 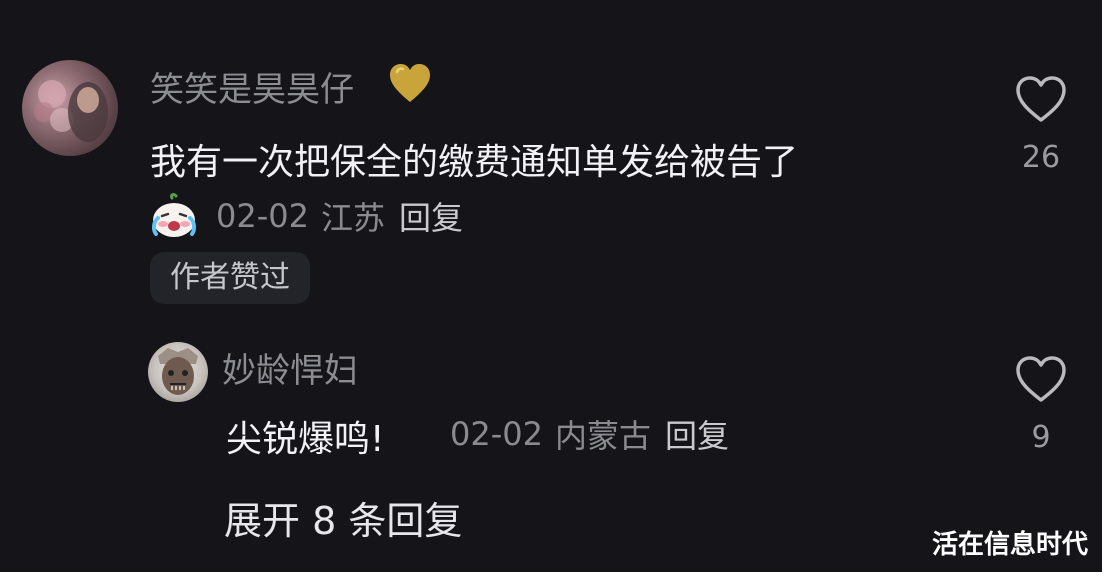 What do you see at coordinates (602, 436) in the screenshot?
I see `reply-location: 内蒙古` at bounding box center [602, 436].